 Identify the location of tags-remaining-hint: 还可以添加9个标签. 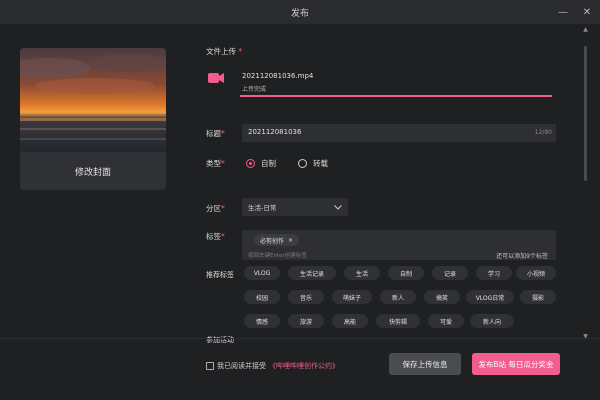
(522, 256).